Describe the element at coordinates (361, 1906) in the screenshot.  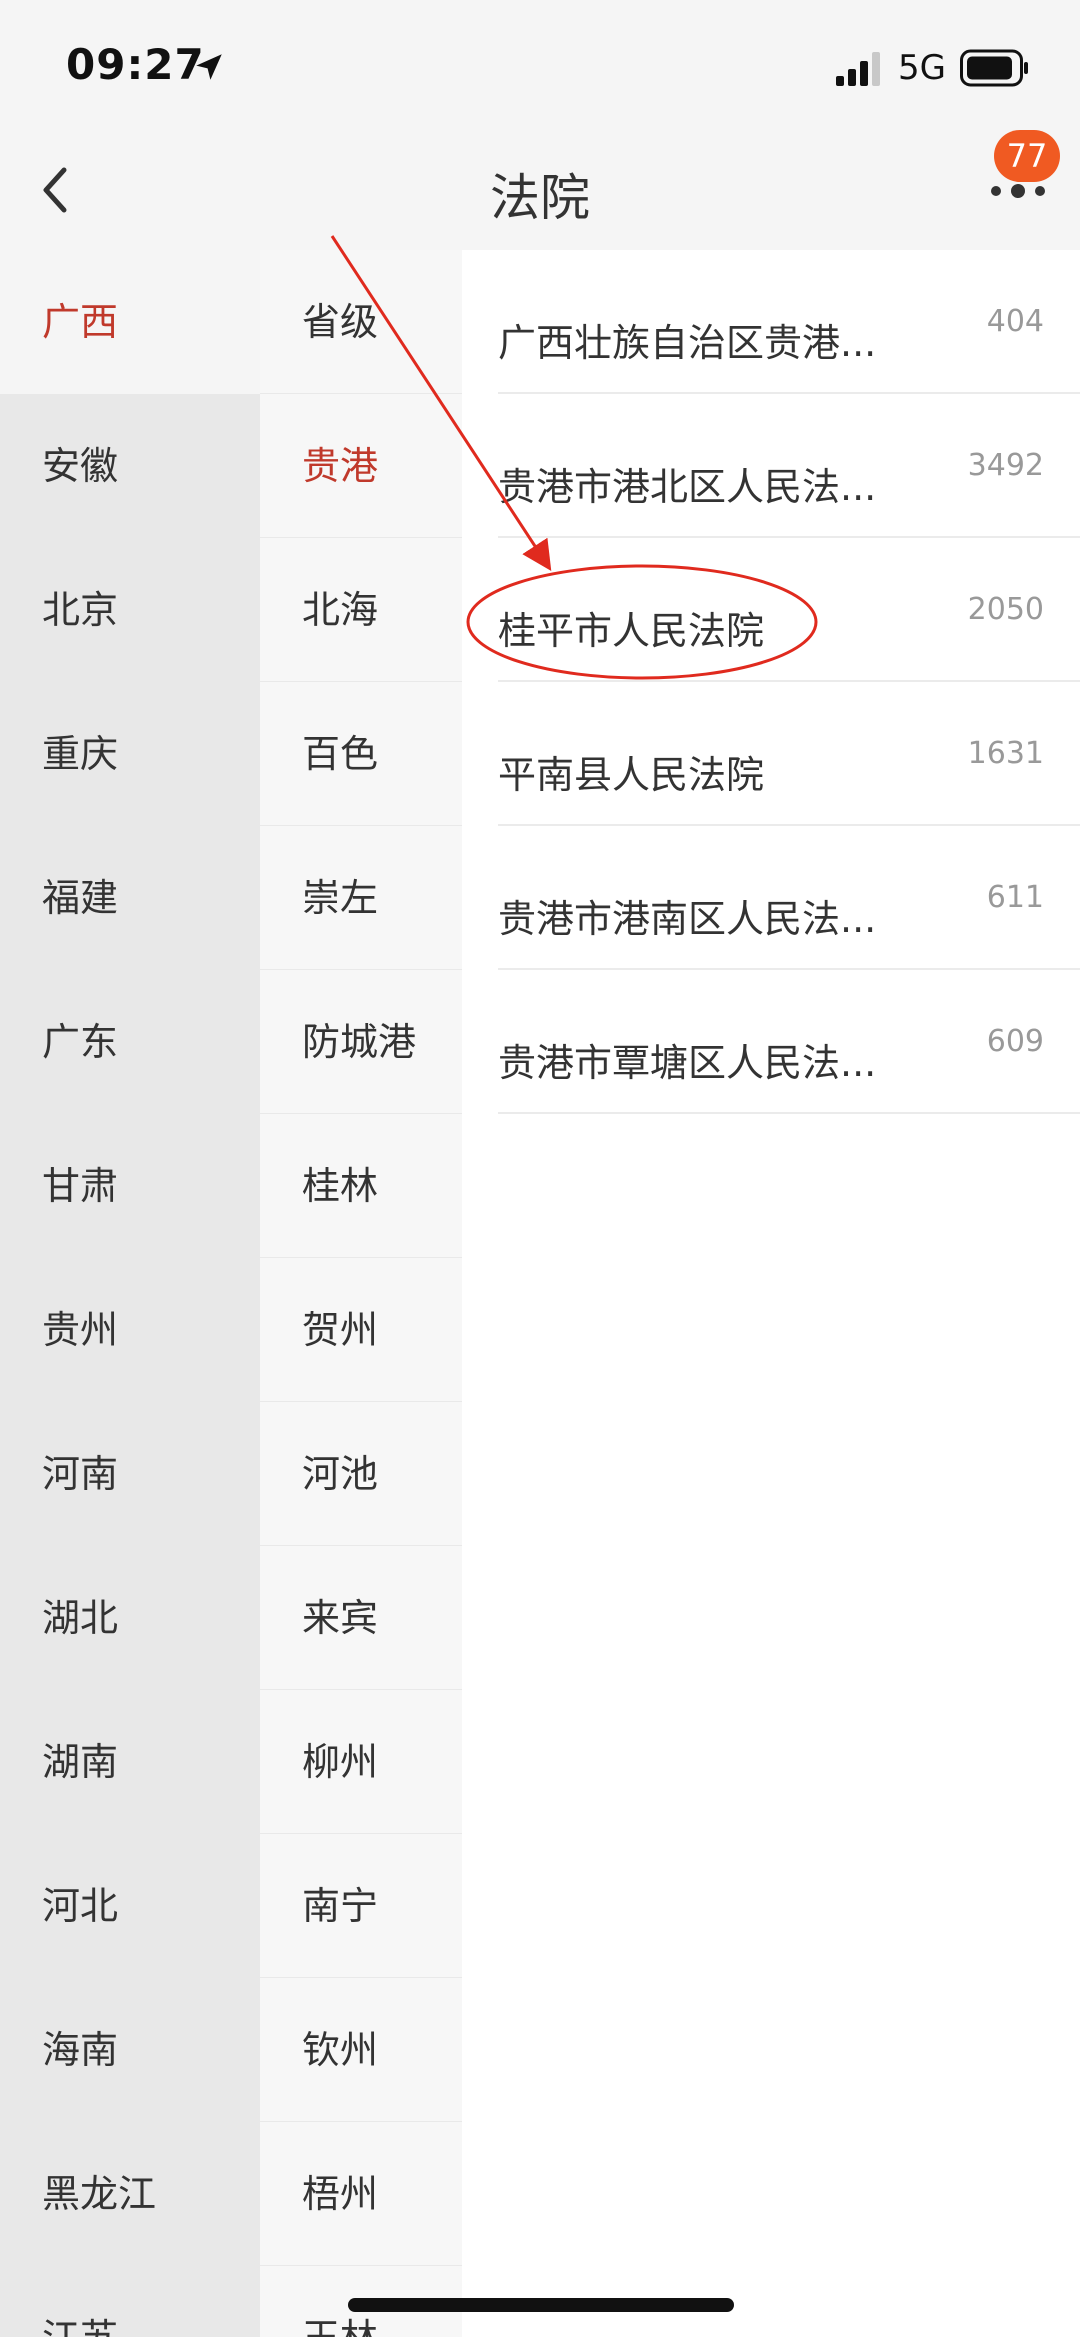
I see `city-item: 南宁` at that location.